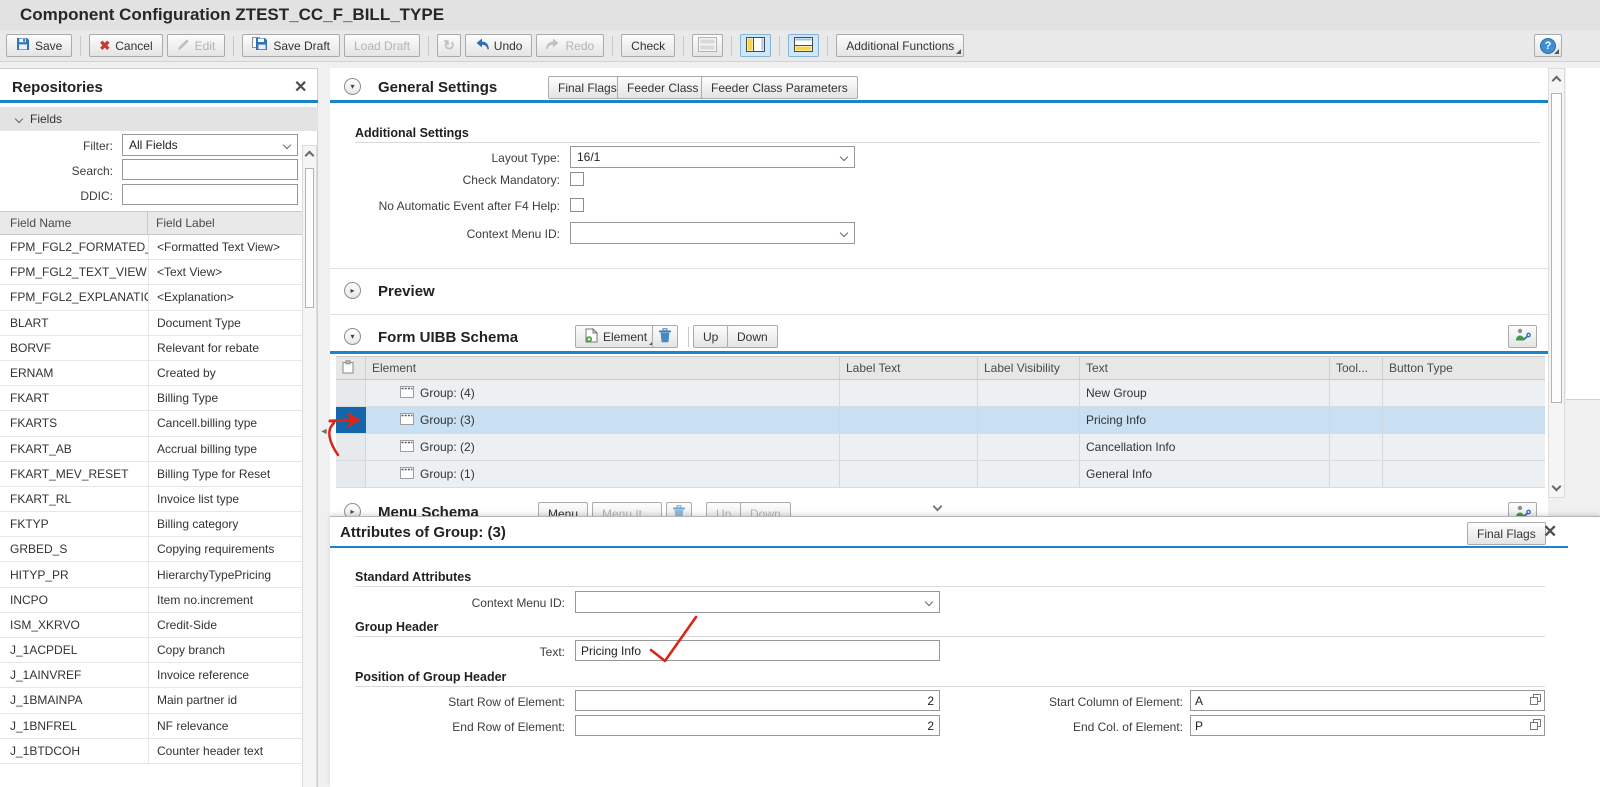  Describe the element at coordinates (498, 45) in the screenshot. I see `undo-button: Undo` at that location.